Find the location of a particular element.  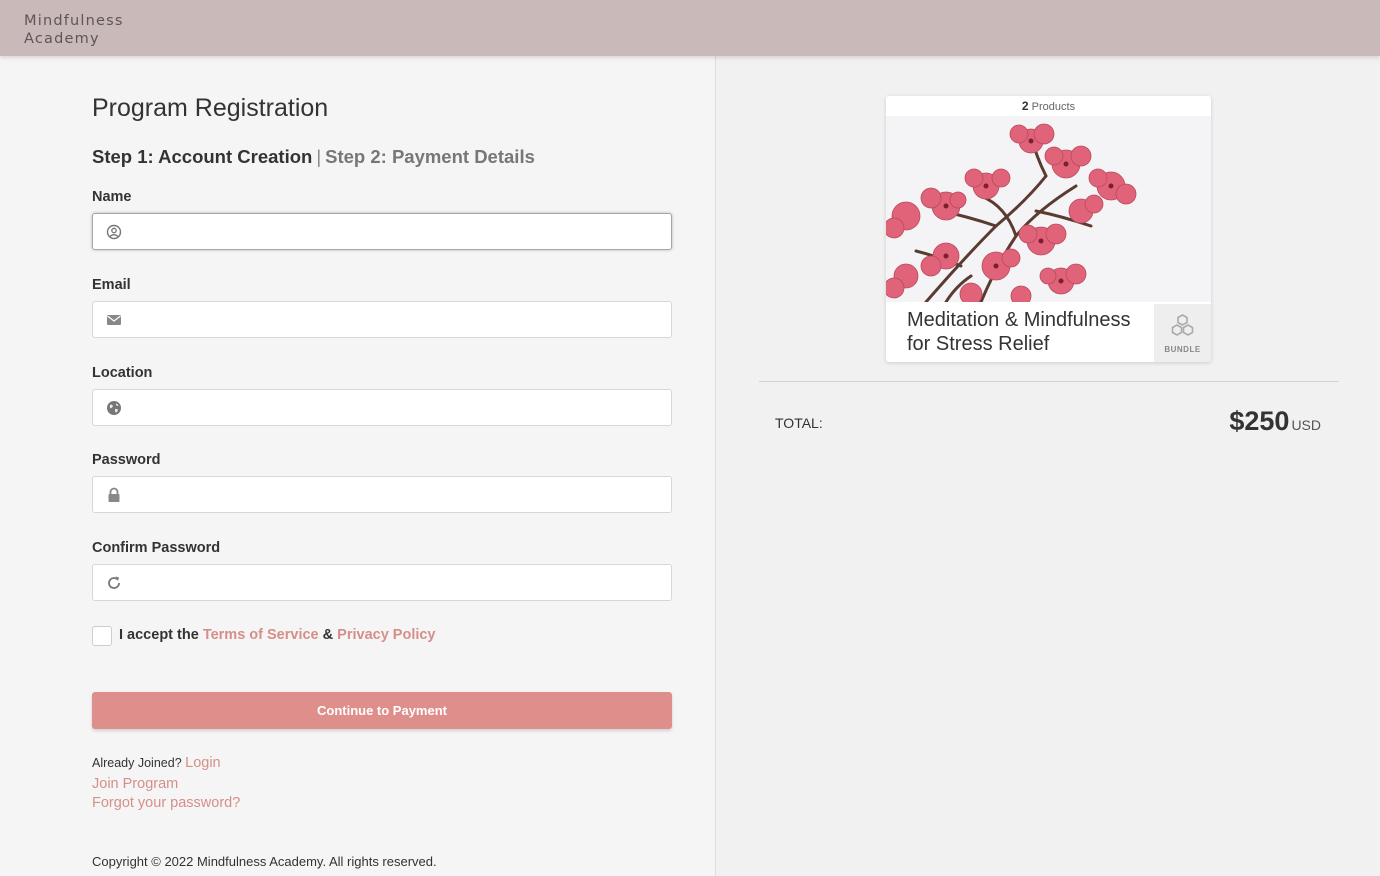

total-label: TOTAL: is located at coordinates (799, 423).